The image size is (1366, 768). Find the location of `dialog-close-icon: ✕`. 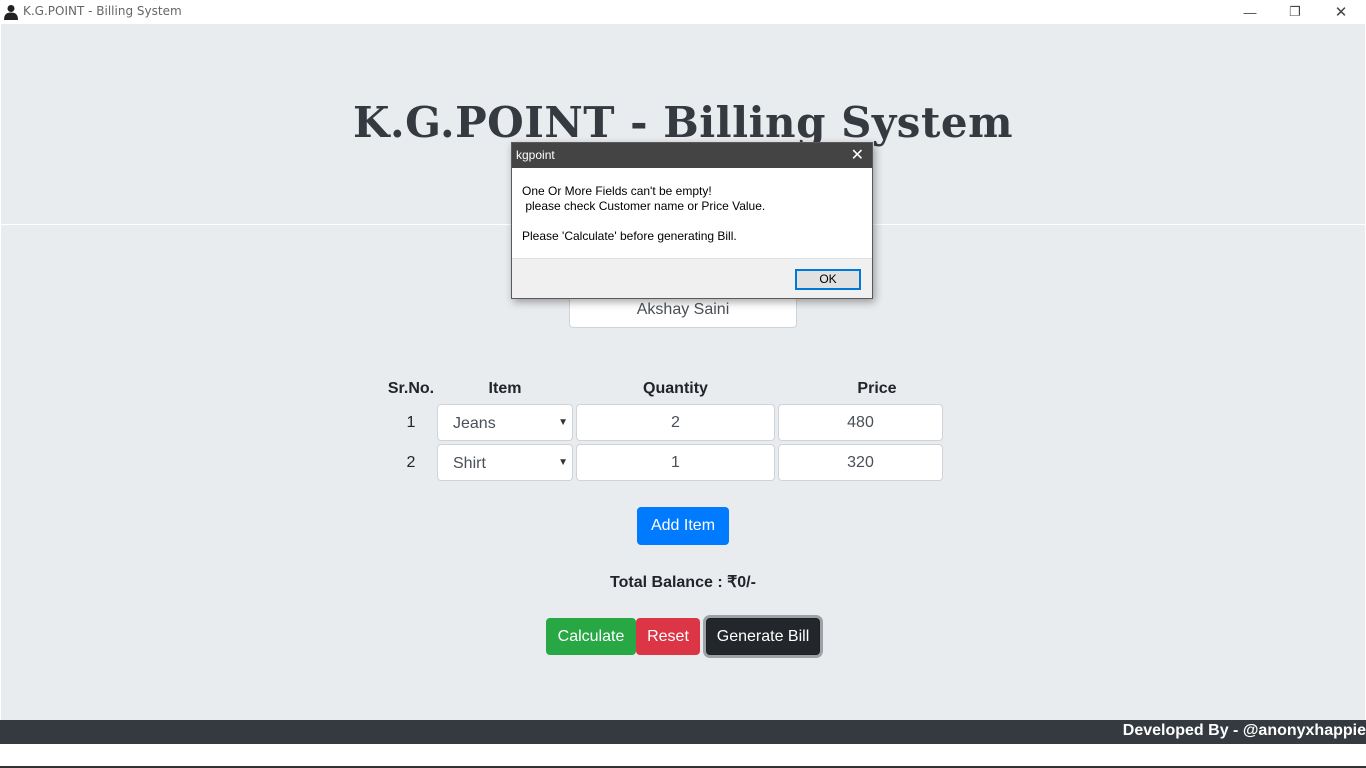

dialog-close-icon: ✕ is located at coordinates (857, 155).